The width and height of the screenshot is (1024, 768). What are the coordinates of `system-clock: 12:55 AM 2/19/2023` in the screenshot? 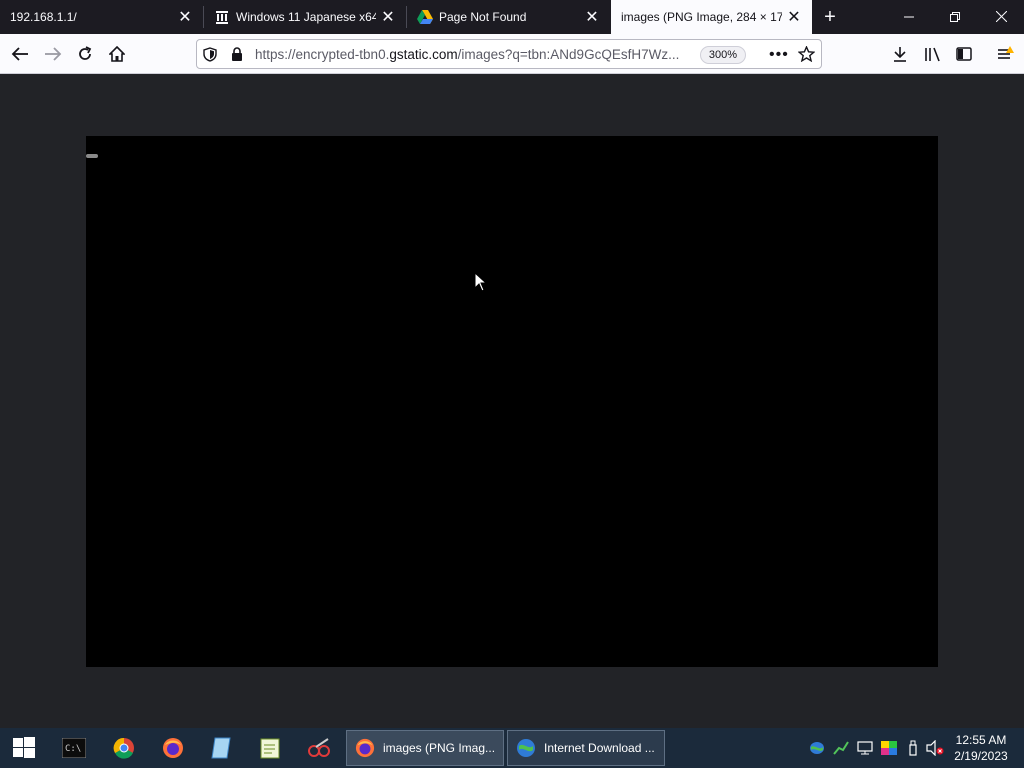 It's located at (981, 748).